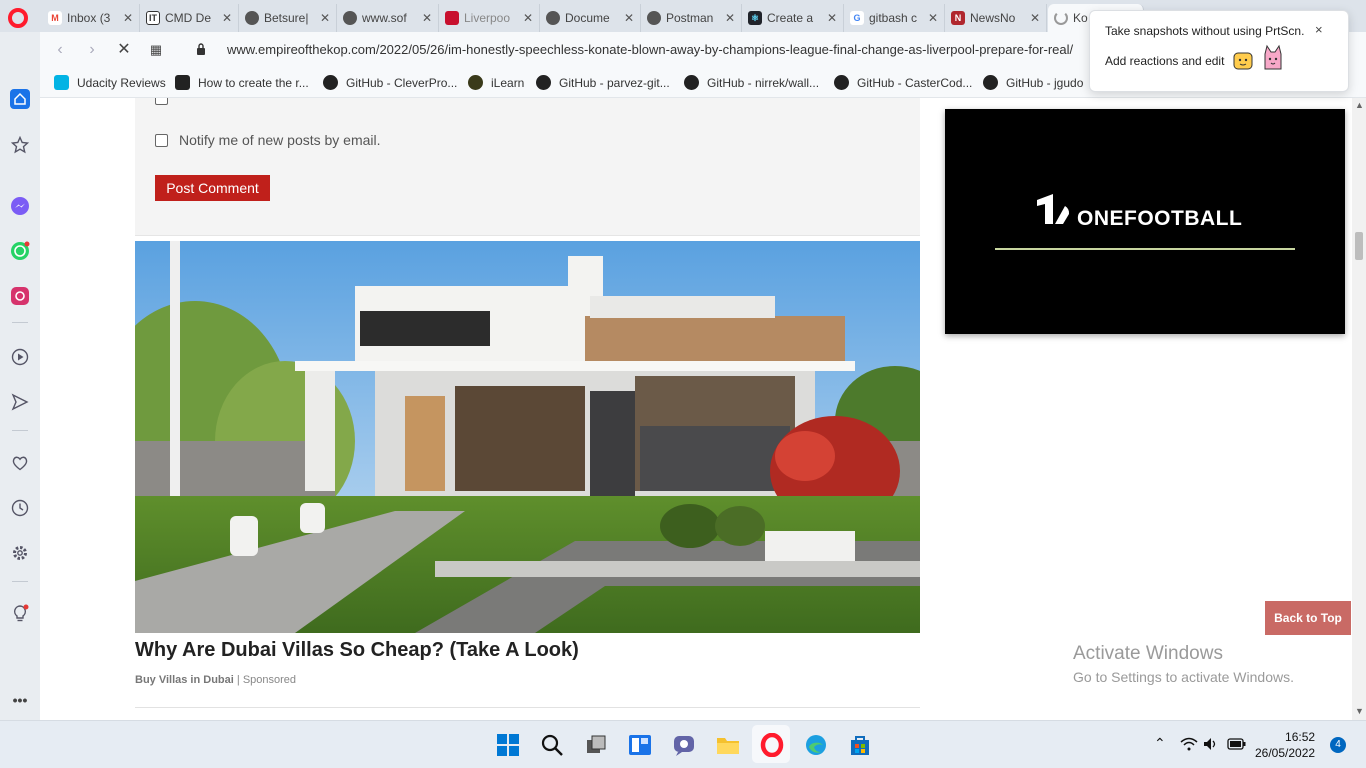  Describe the element at coordinates (496, 82) in the screenshot. I see `bookmark-ilearn: iLearn` at that location.